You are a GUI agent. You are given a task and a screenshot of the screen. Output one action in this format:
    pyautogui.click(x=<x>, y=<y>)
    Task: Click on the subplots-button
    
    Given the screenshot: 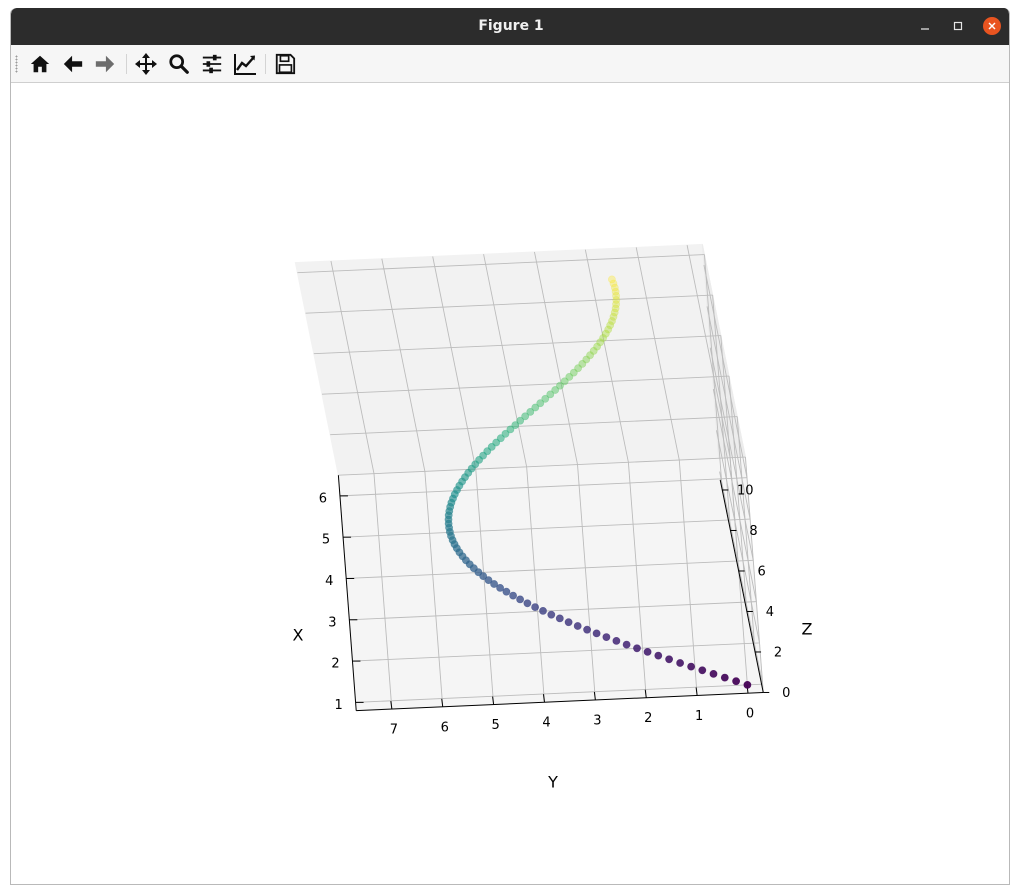 What is the action you would take?
    pyautogui.click(x=212, y=64)
    